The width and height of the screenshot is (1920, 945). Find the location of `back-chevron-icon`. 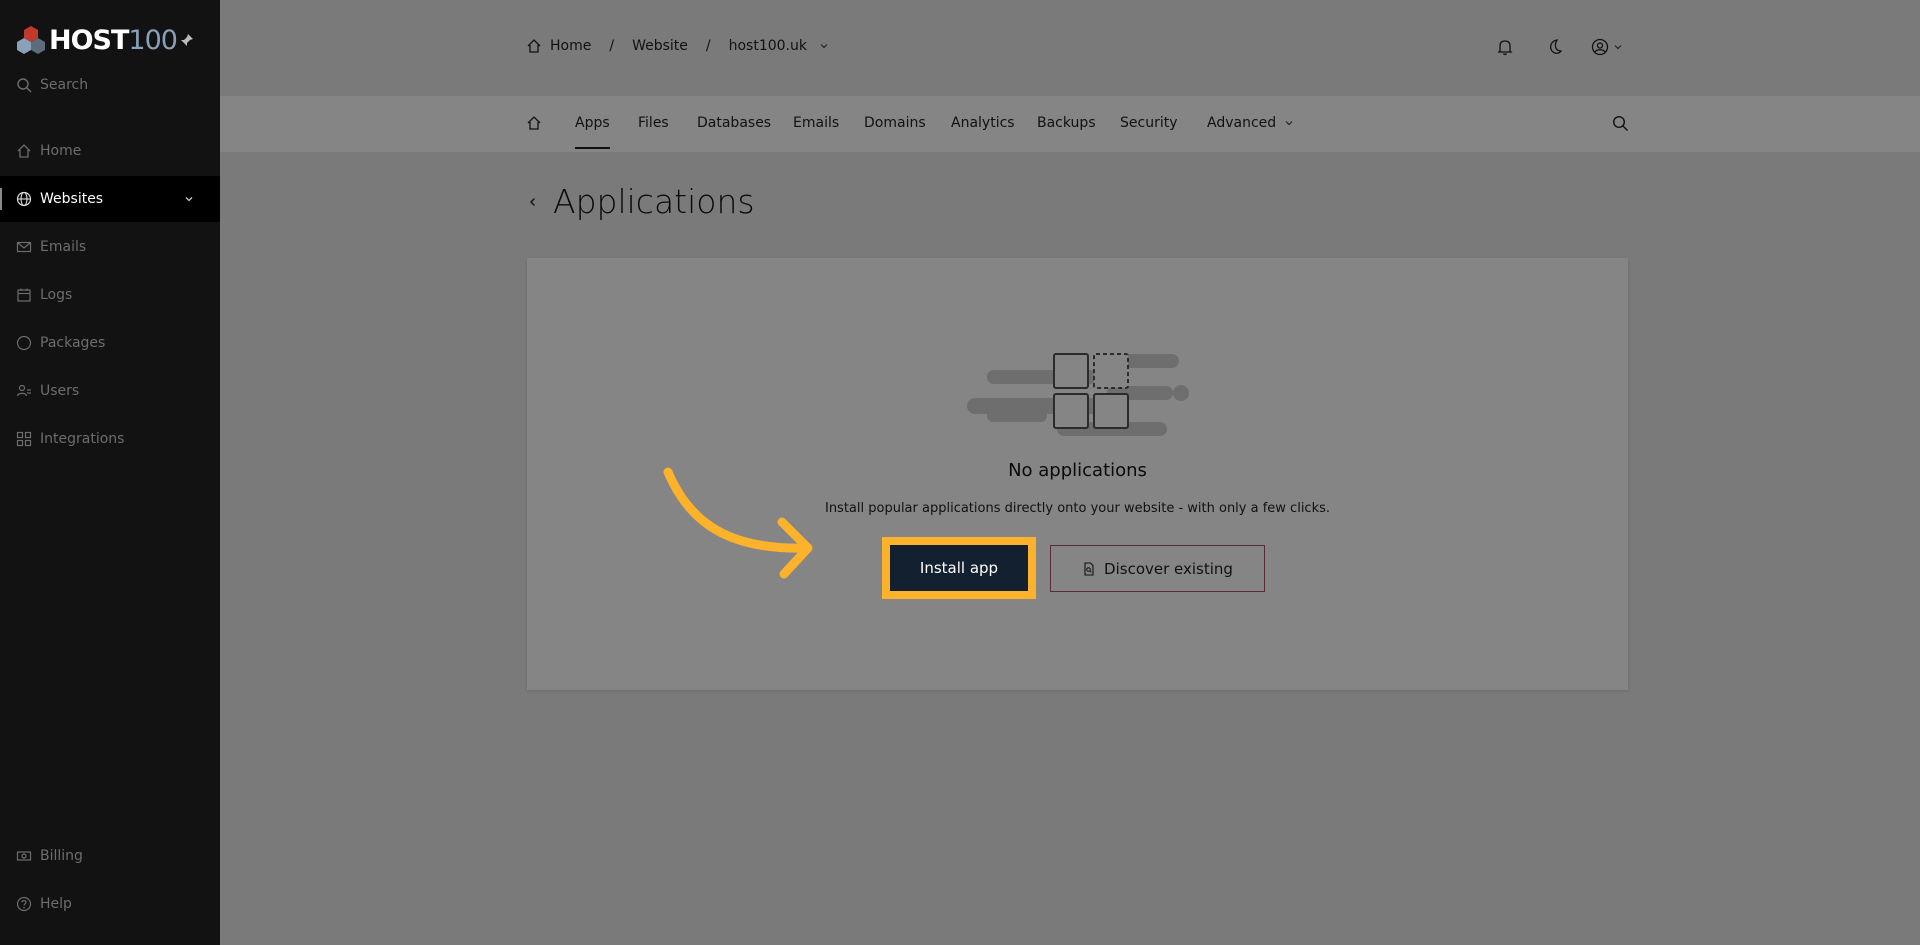

back-chevron-icon is located at coordinates (533, 202).